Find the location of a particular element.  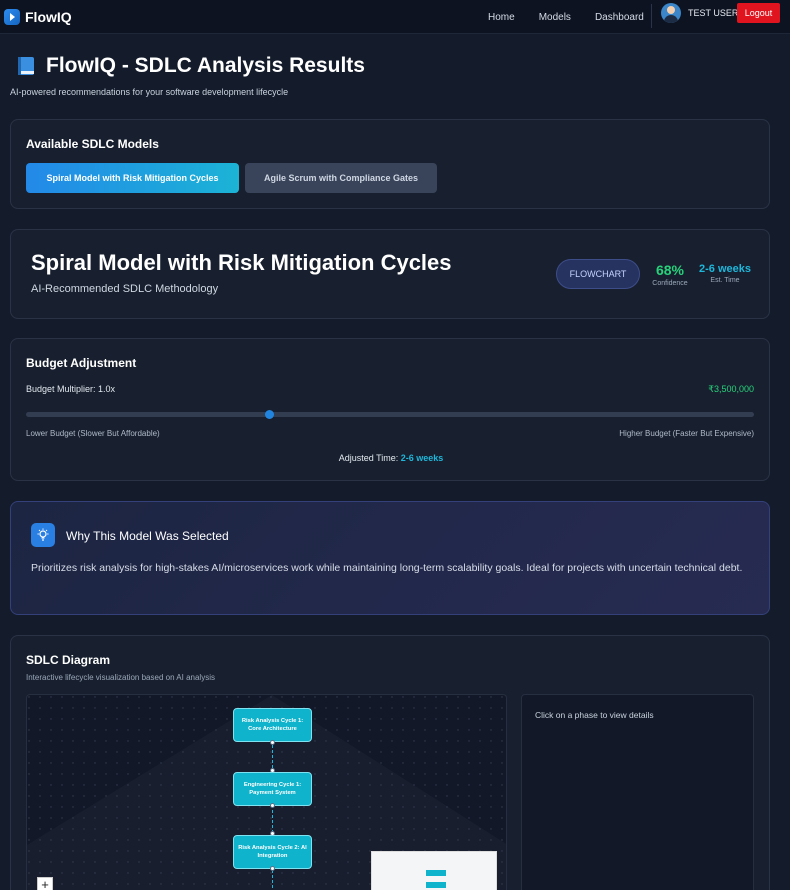

user-menu: TEST USER is located at coordinates (699, 13).